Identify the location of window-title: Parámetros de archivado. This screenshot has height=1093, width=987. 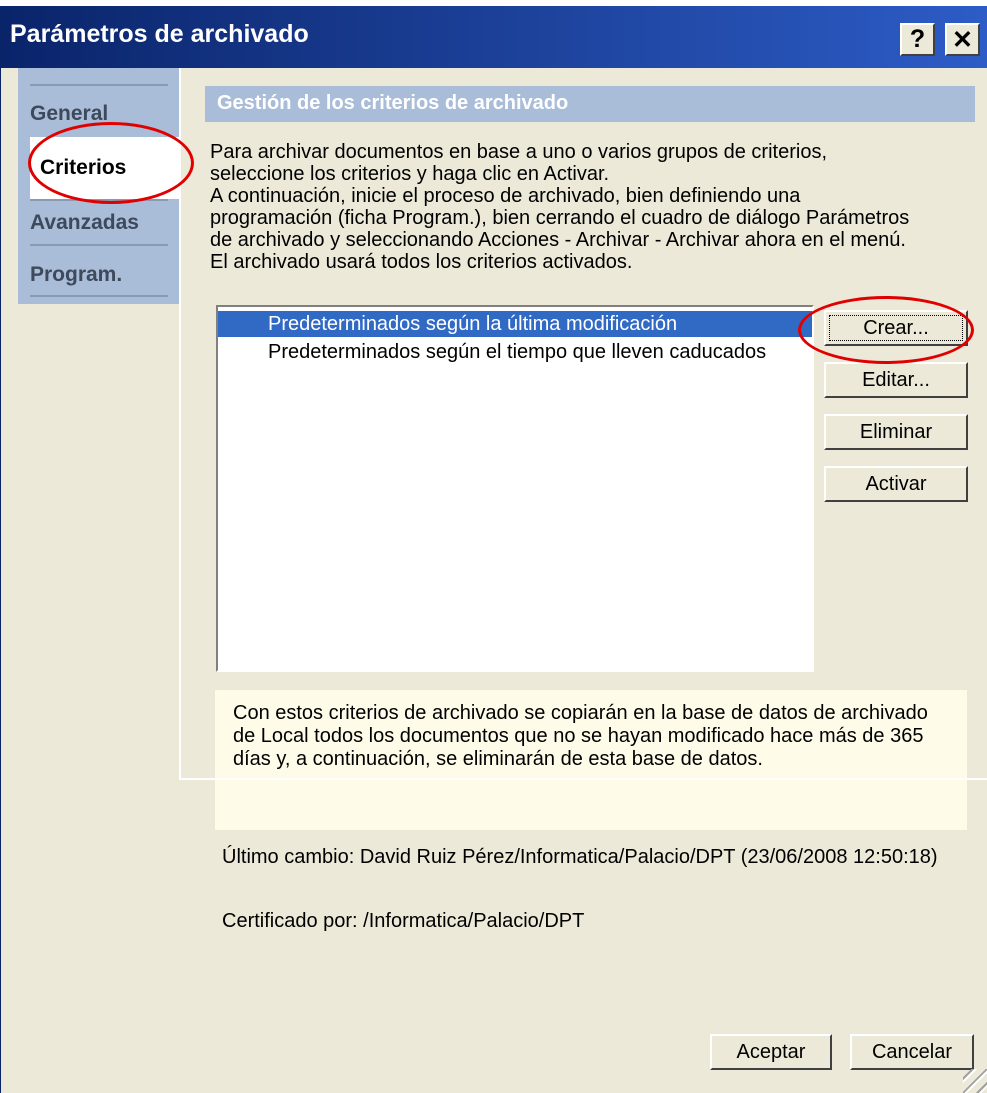
(159, 34).